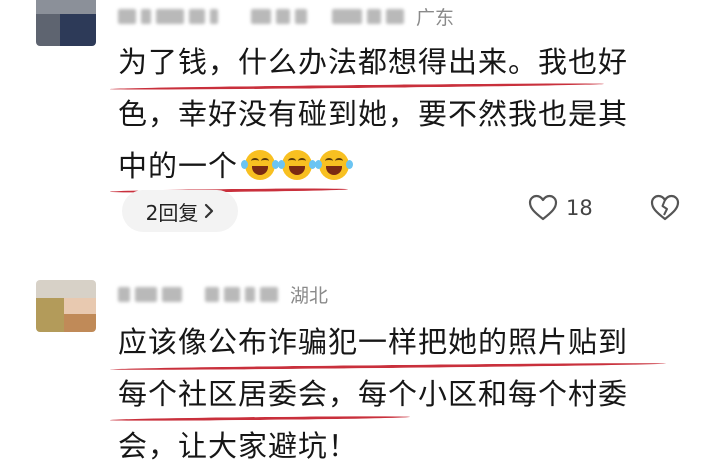 The height and width of the screenshot is (472, 720). Describe the element at coordinates (373, 342) in the screenshot. I see `comment-line-text: 应该像公布诈骗犯一样把她的照片贴到` at that location.